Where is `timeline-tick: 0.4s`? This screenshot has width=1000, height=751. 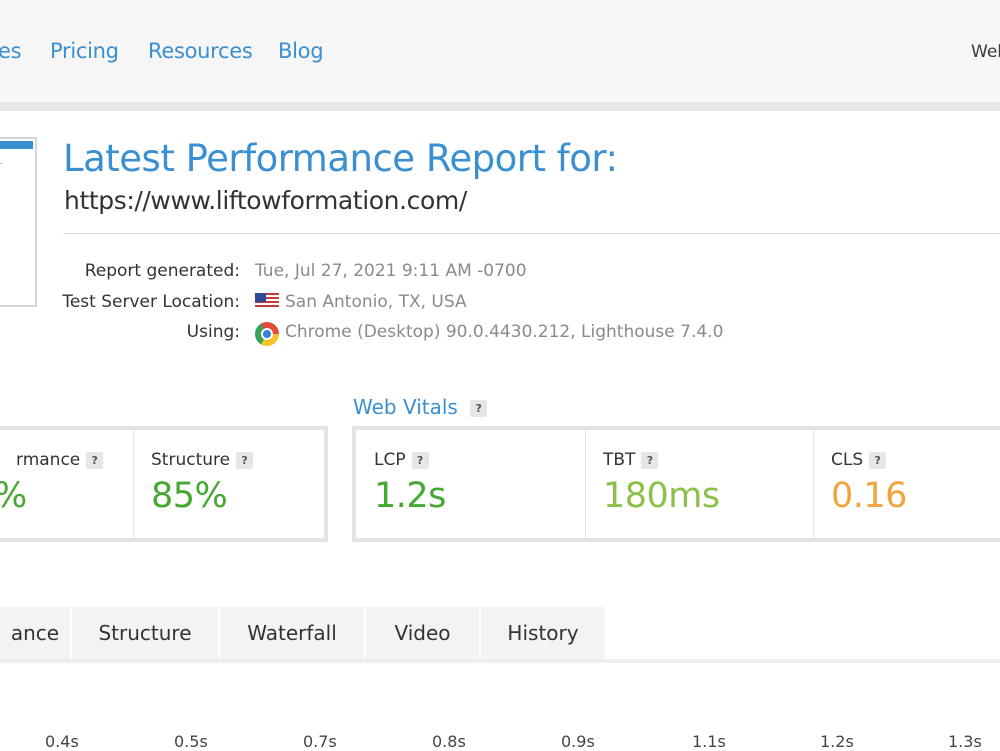
timeline-tick: 0.4s is located at coordinates (62, 741).